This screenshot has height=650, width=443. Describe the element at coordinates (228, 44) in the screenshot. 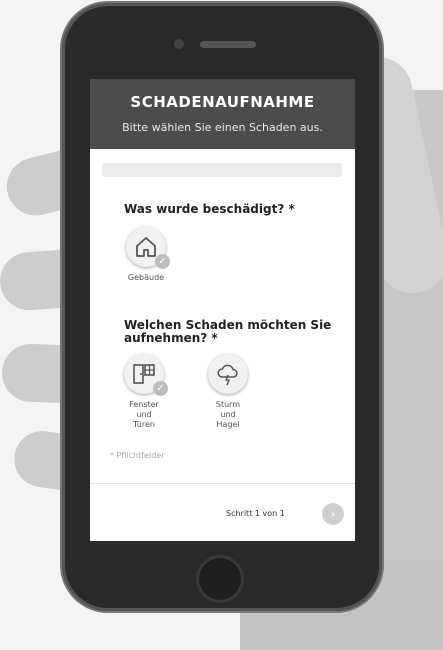

I see `earpiece-speaker` at that location.